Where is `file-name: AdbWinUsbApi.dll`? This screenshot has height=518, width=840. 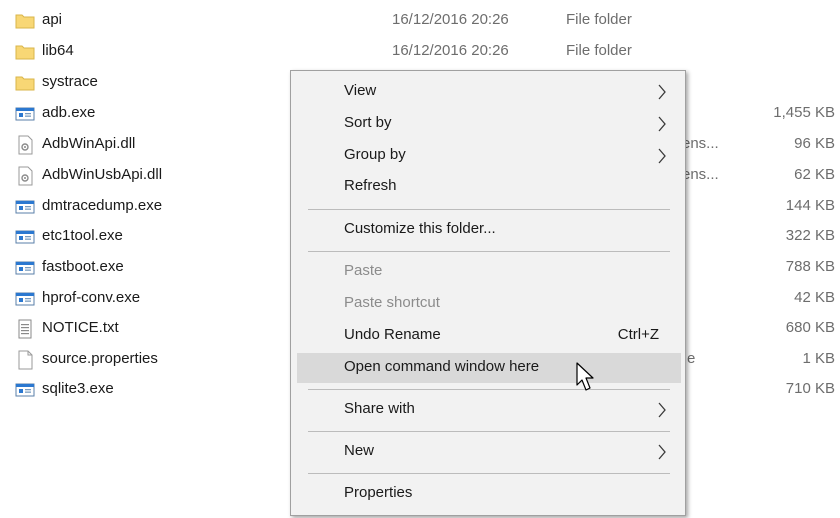
file-name: AdbWinUsbApi.dll is located at coordinates (102, 174).